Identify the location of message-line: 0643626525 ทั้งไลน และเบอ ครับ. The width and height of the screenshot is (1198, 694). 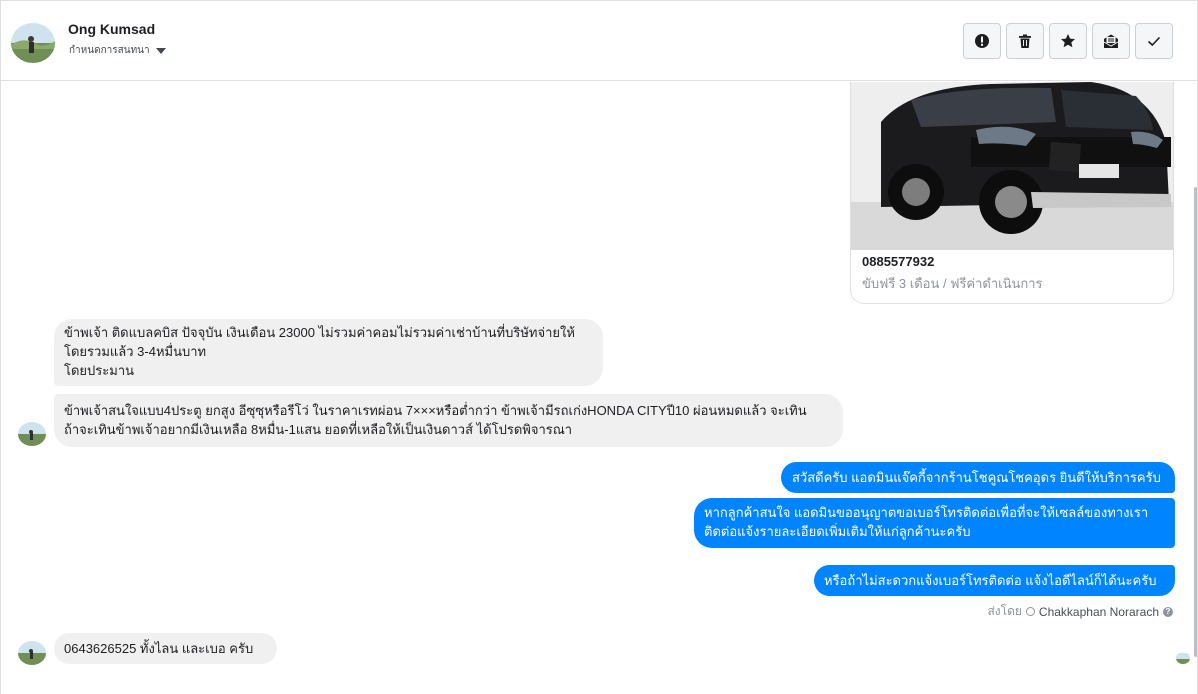
(159, 648).